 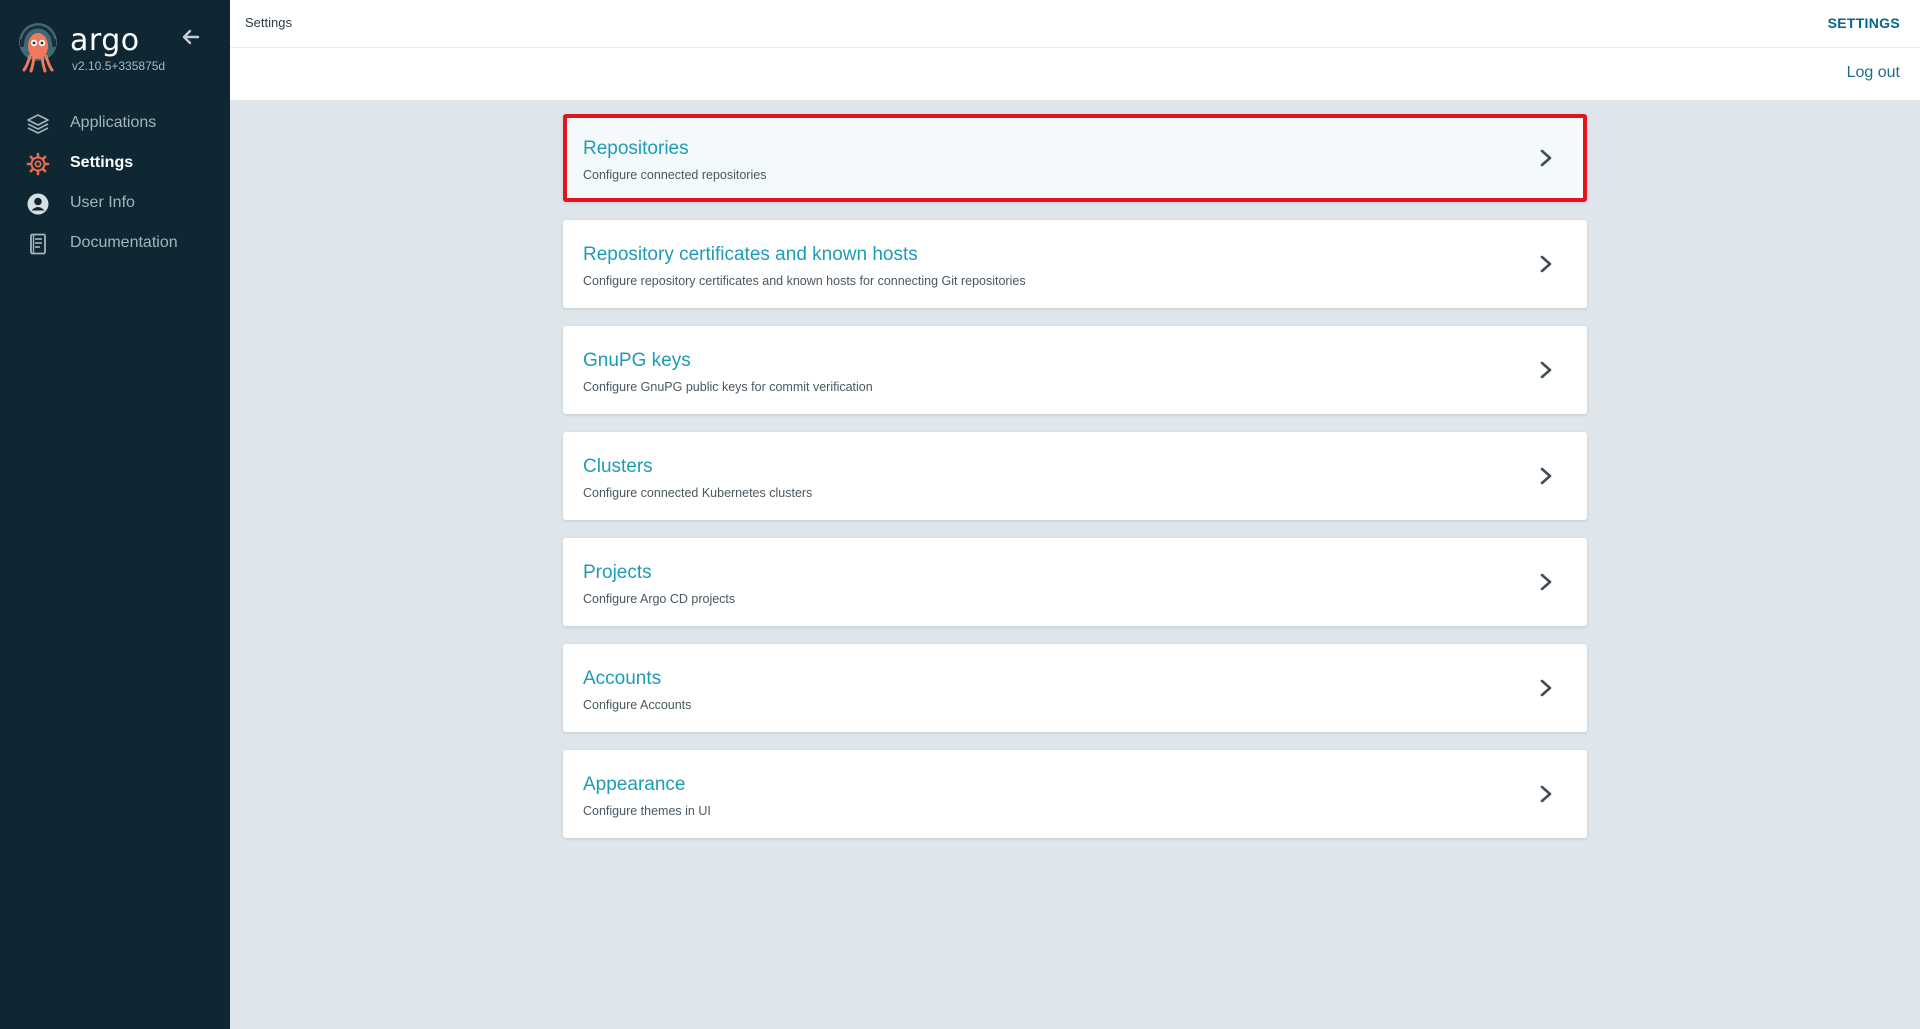 What do you see at coordinates (750, 254) in the screenshot?
I see `settings-item-title: Repository certificates and known hosts` at bounding box center [750, 254].